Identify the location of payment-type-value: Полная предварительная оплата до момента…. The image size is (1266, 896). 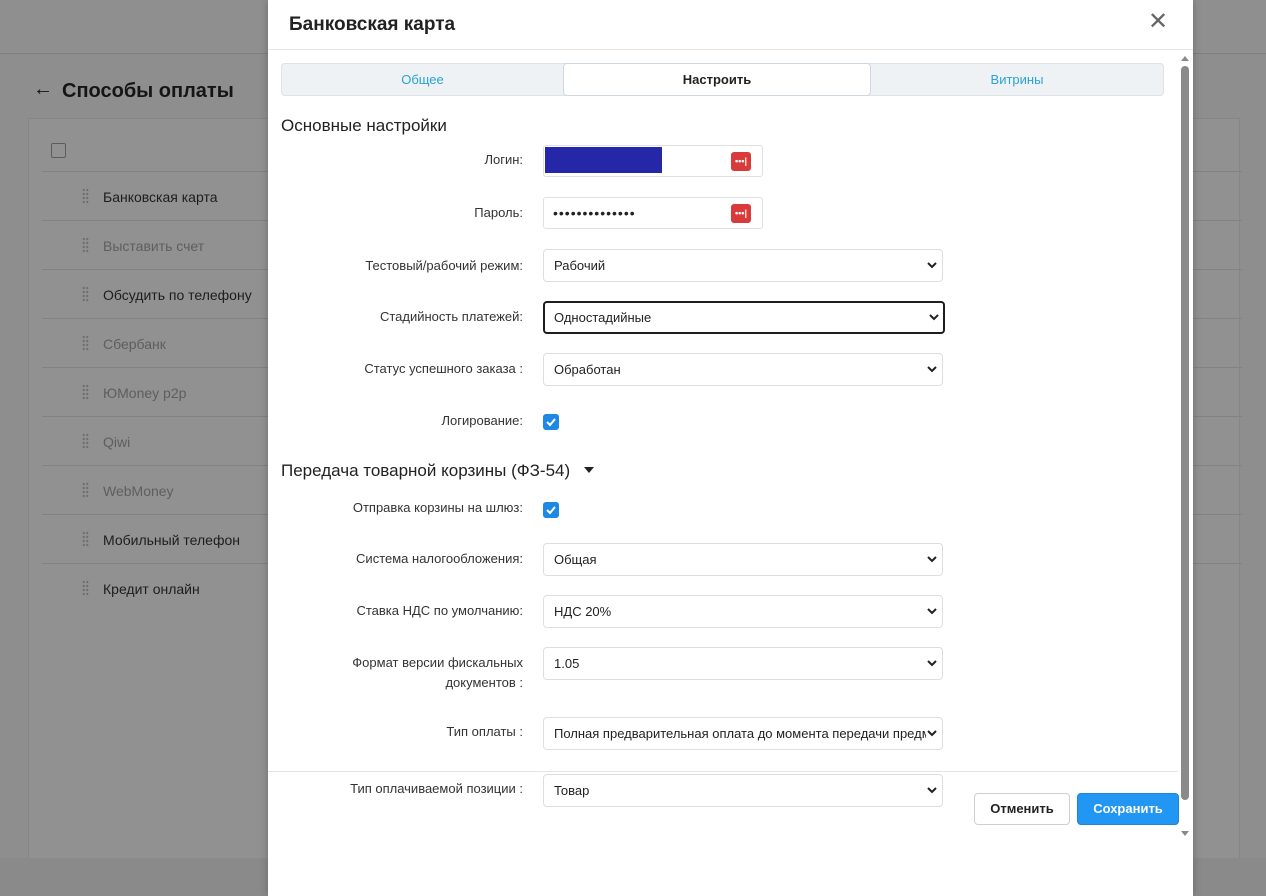
(740, 733).